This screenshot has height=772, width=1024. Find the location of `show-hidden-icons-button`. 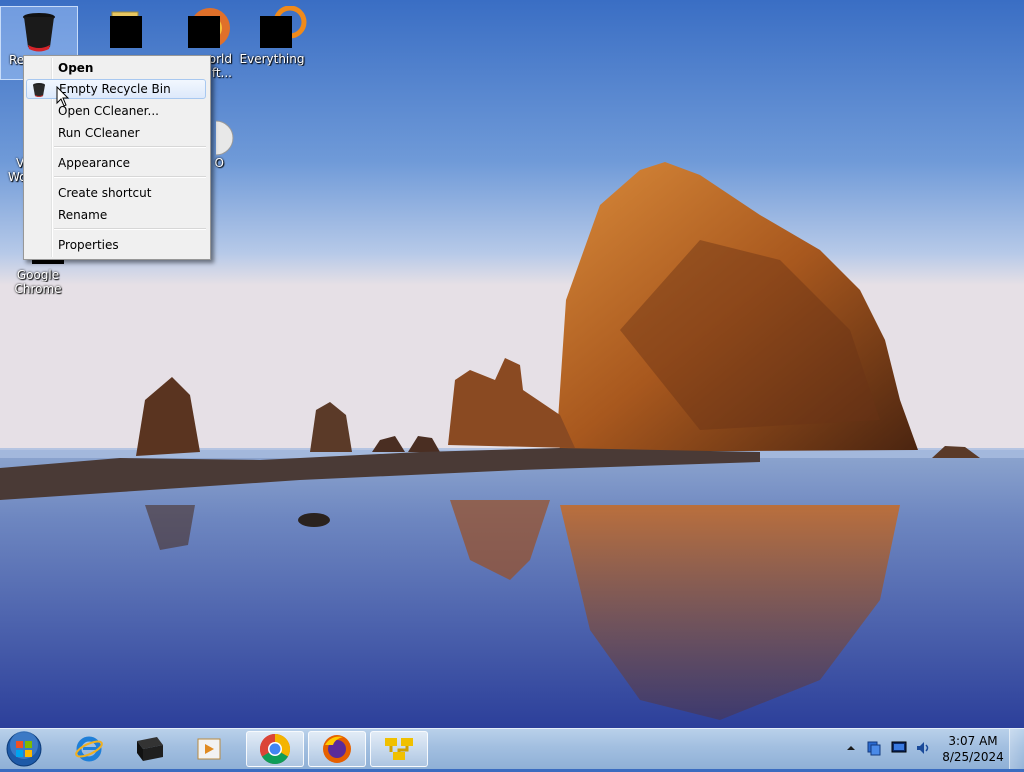

show-hidden-icons-button is located at coordinates (851, 749).